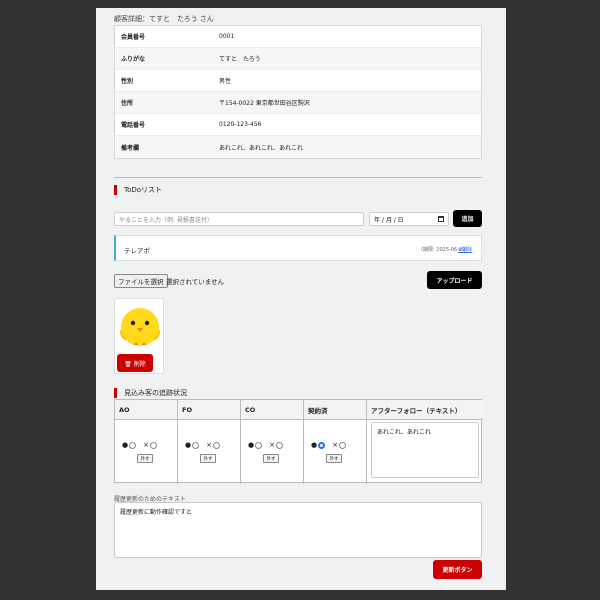  What do you see at coordinates (146, 452) in the screenshot?
I see `tracking-cell-ao: ● × 外す` at bounding box center [146, 452].